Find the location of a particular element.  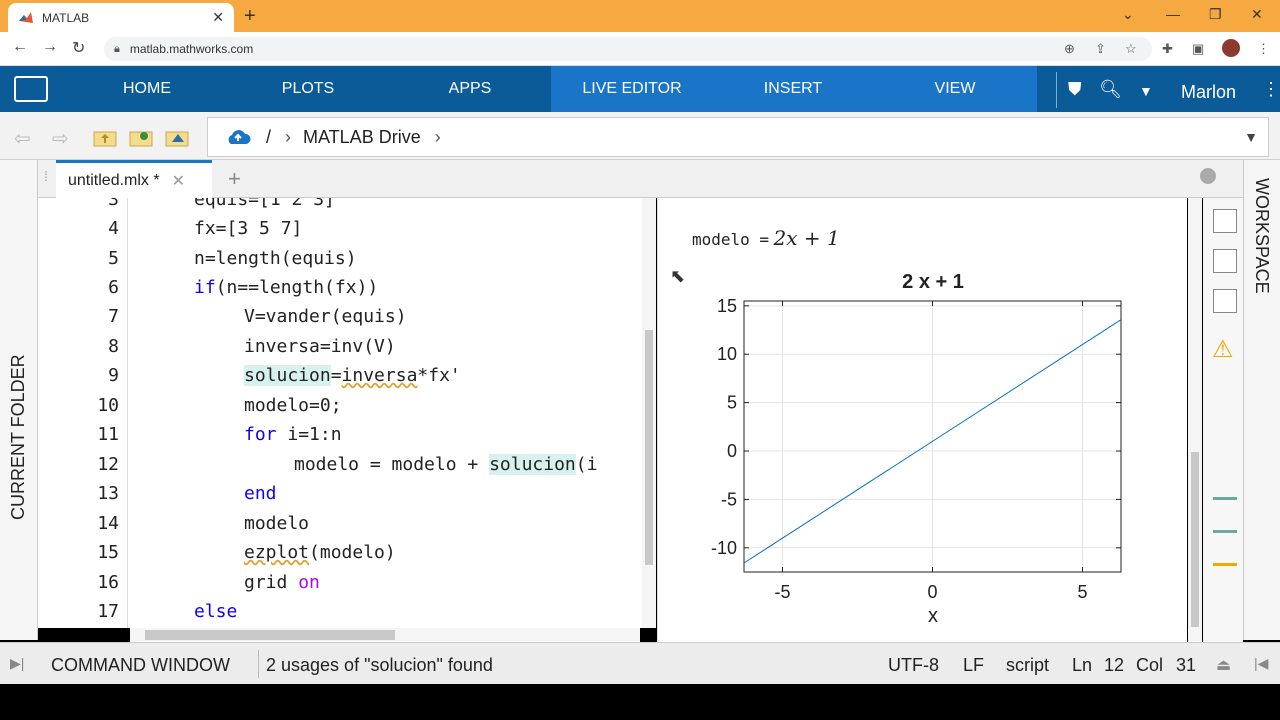

reload-icon: ↻ is located at coordinates (78, 48).